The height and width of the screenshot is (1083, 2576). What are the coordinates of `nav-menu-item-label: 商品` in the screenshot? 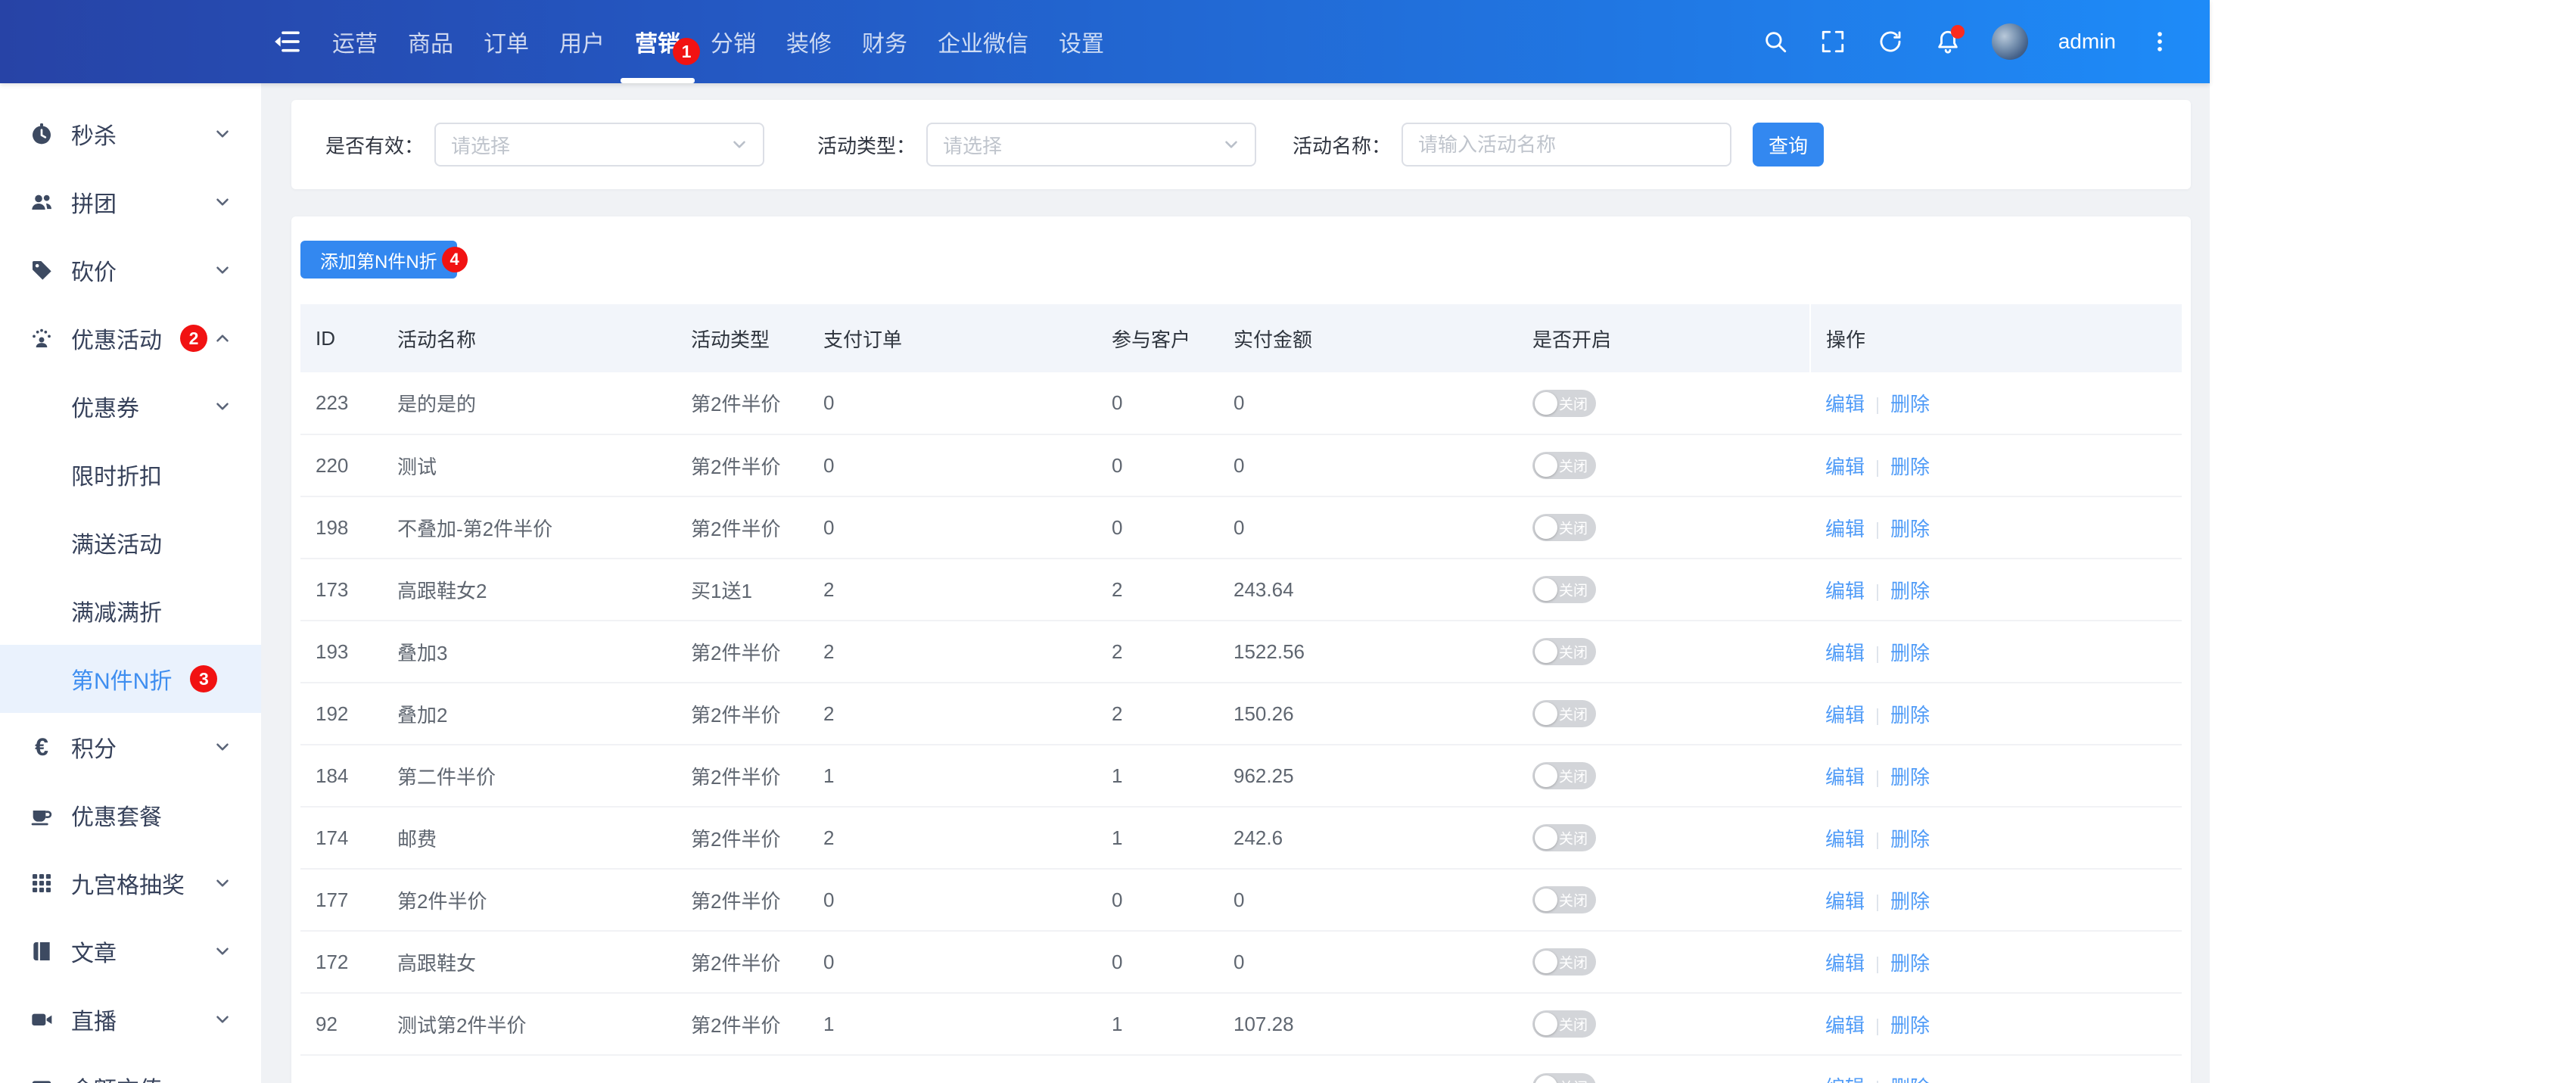 It's located at (430, 44).